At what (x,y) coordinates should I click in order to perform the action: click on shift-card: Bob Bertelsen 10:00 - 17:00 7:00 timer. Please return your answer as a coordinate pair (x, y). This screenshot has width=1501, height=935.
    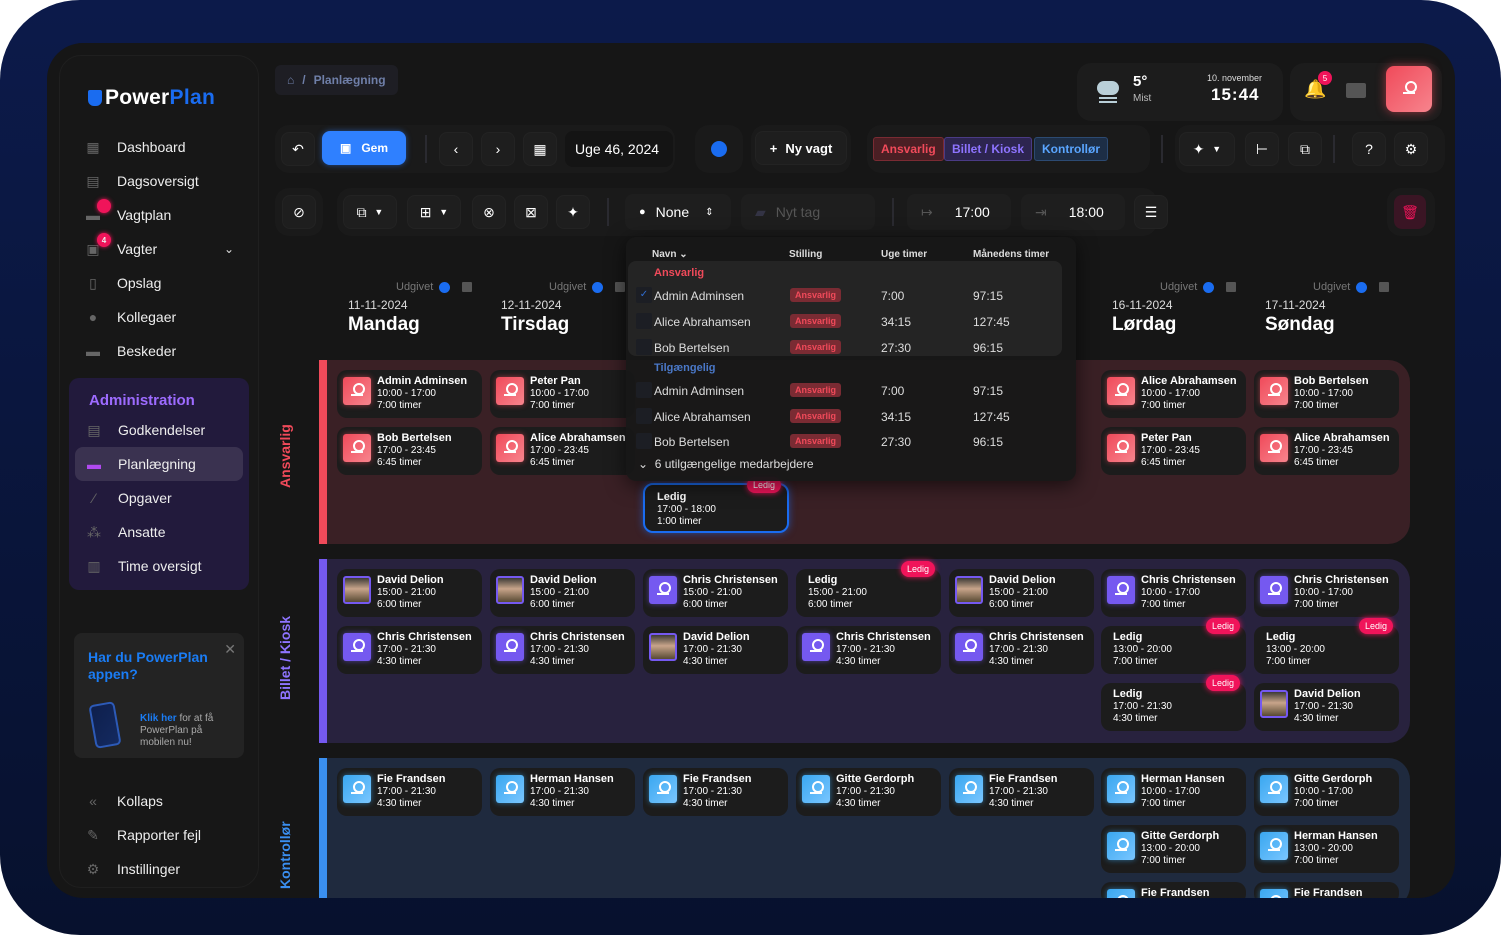
    Looking at the image, I should click on (1326, 394).